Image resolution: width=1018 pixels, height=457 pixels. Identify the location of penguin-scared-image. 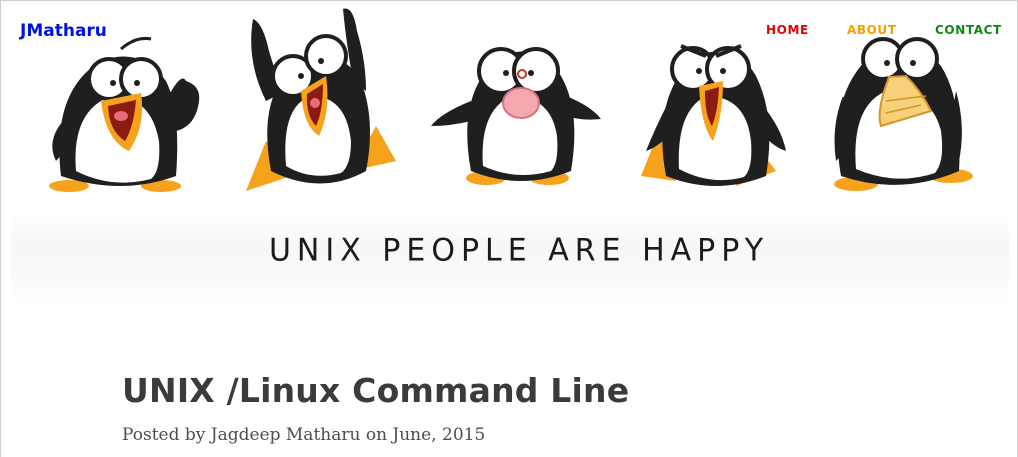
(903, 114).